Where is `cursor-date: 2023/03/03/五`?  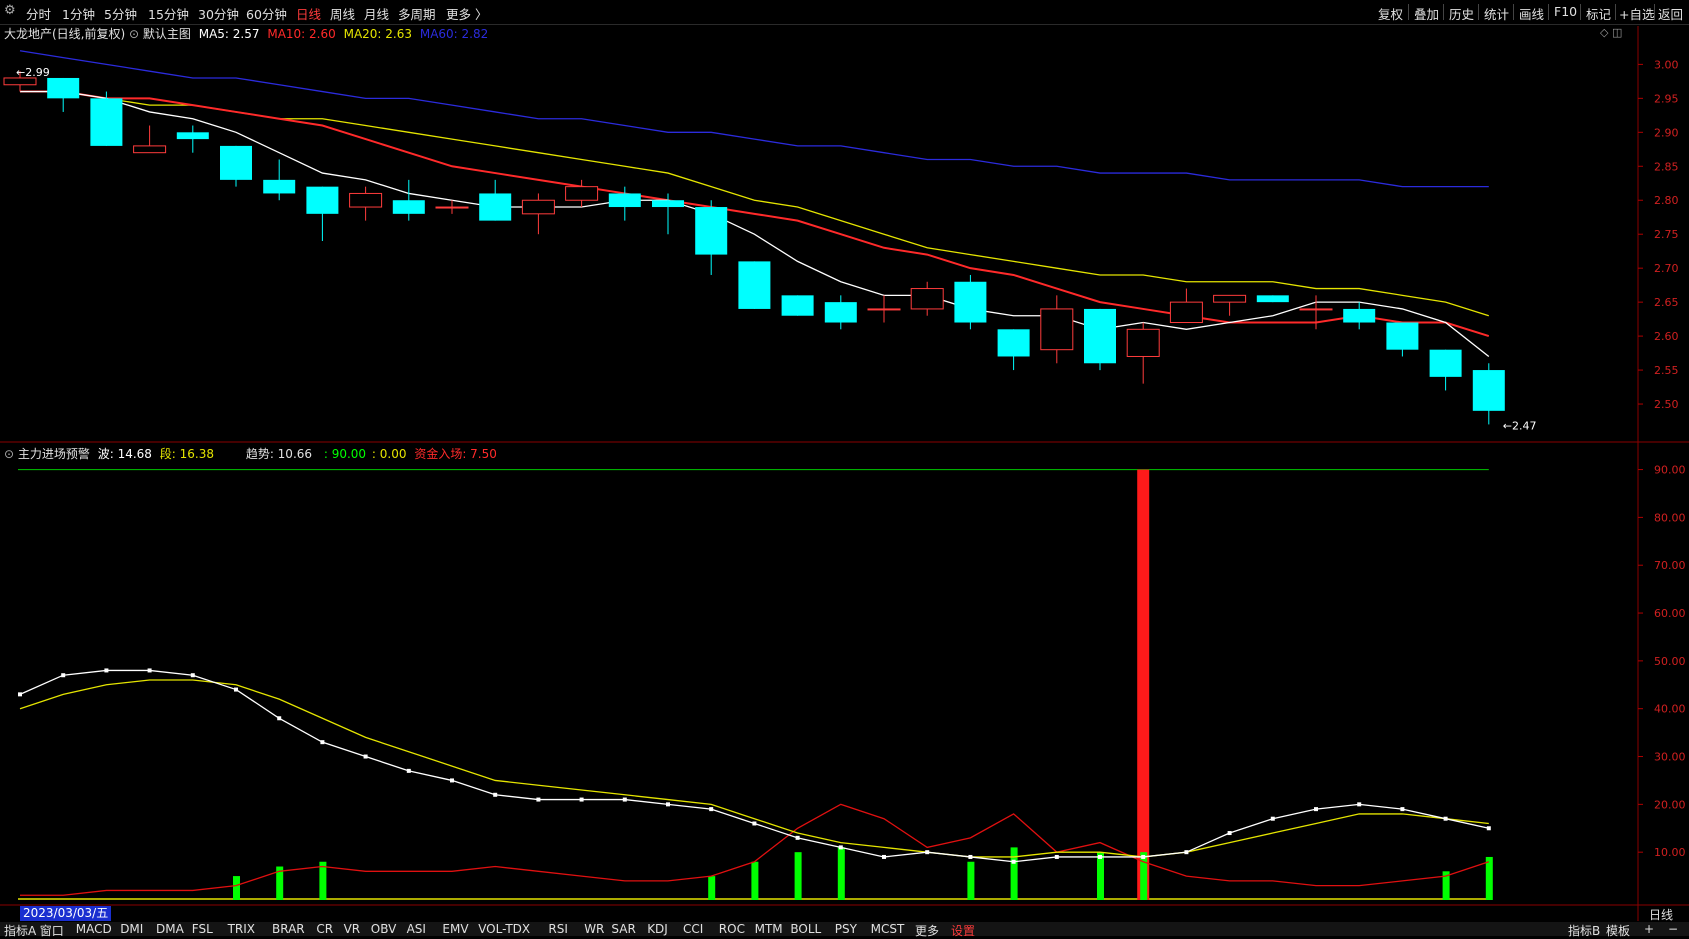
cursor-date: 2023/03/03/五 is located at coordinates (66, 913).